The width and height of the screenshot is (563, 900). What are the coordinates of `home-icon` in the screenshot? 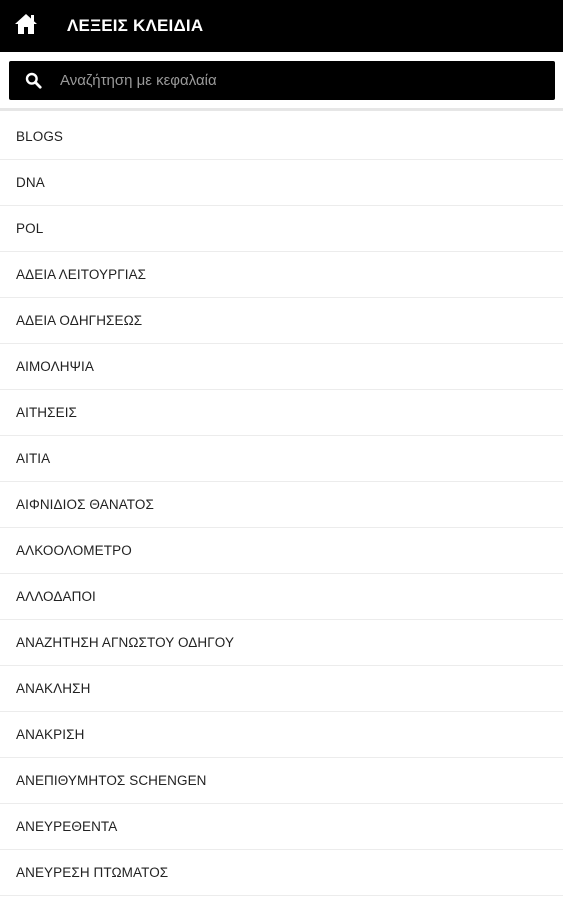 It's located at (26, 26).